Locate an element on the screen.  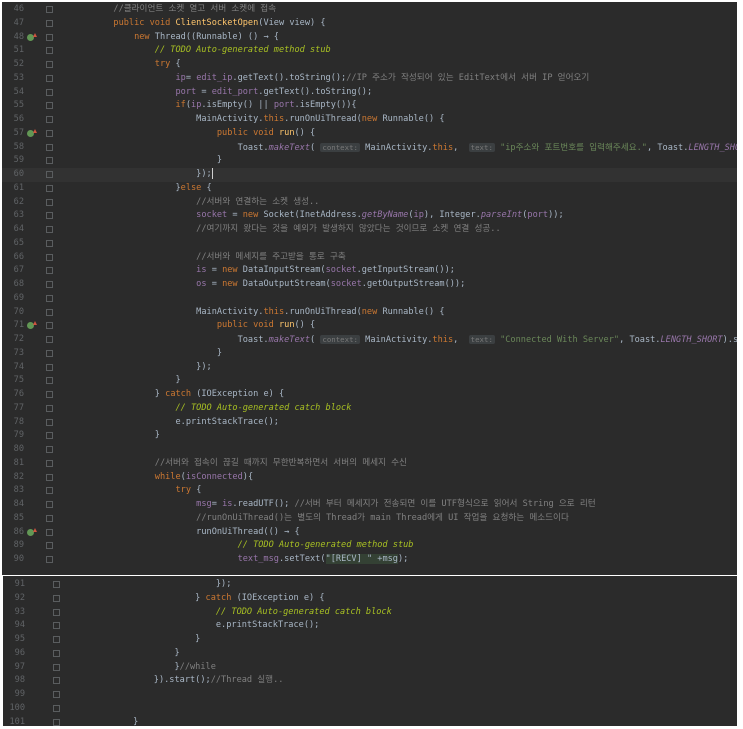
code-line: 92 } catch (IOException e) { is located at coordinates (370, 599).